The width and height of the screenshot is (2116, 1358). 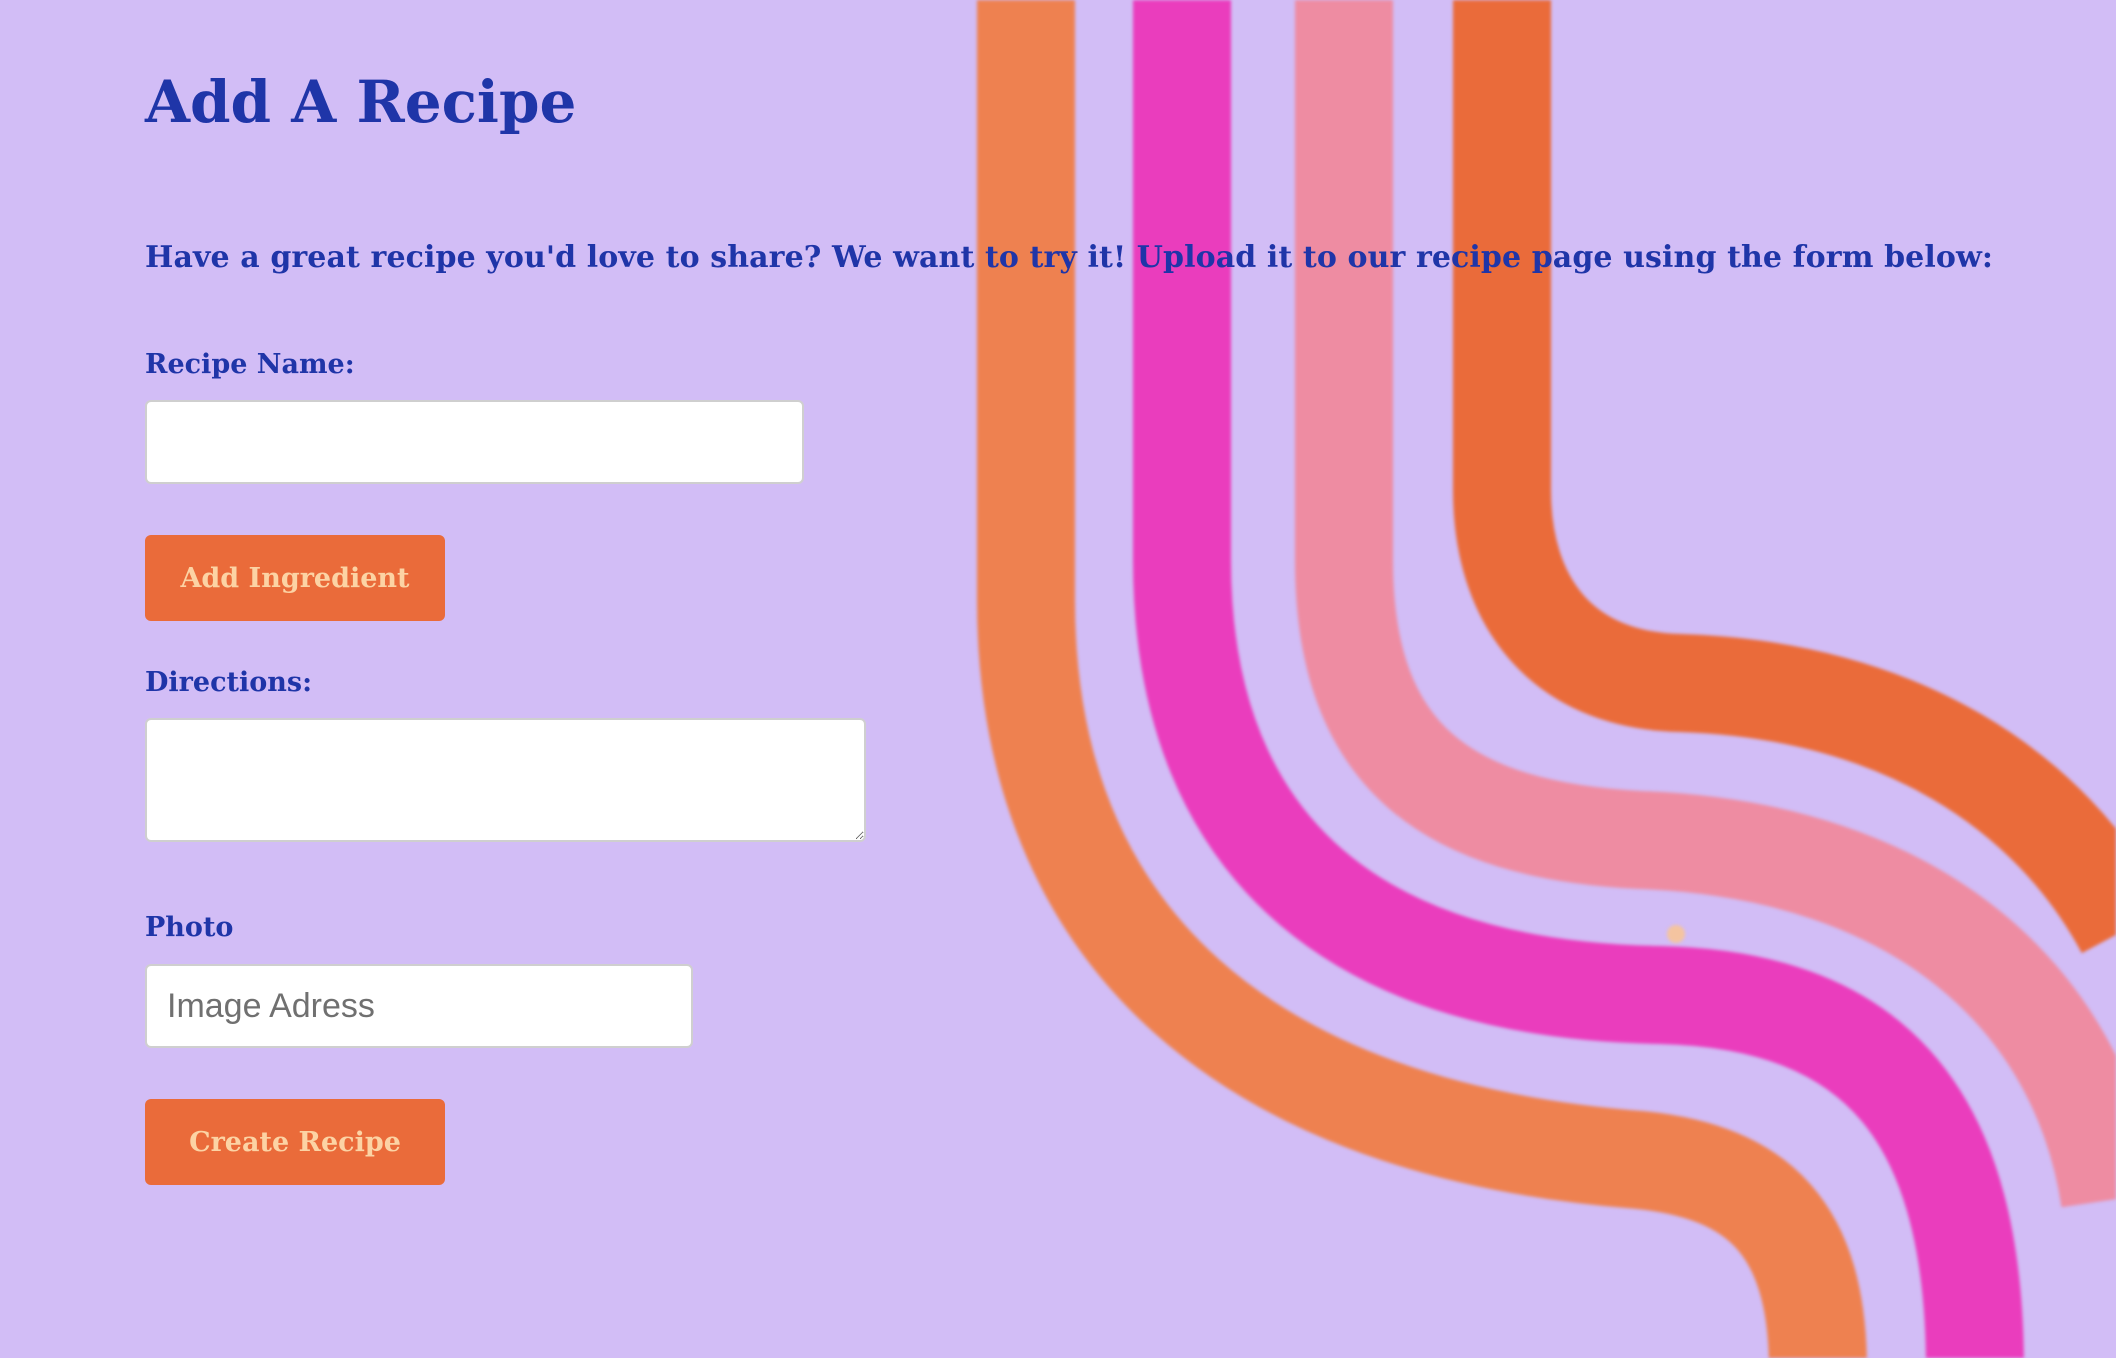 What do you see at coordinates (295, 1142) in the screenshot?
I see `create-recipe-button: Create Recipe` at bounding box center [295, 1142].